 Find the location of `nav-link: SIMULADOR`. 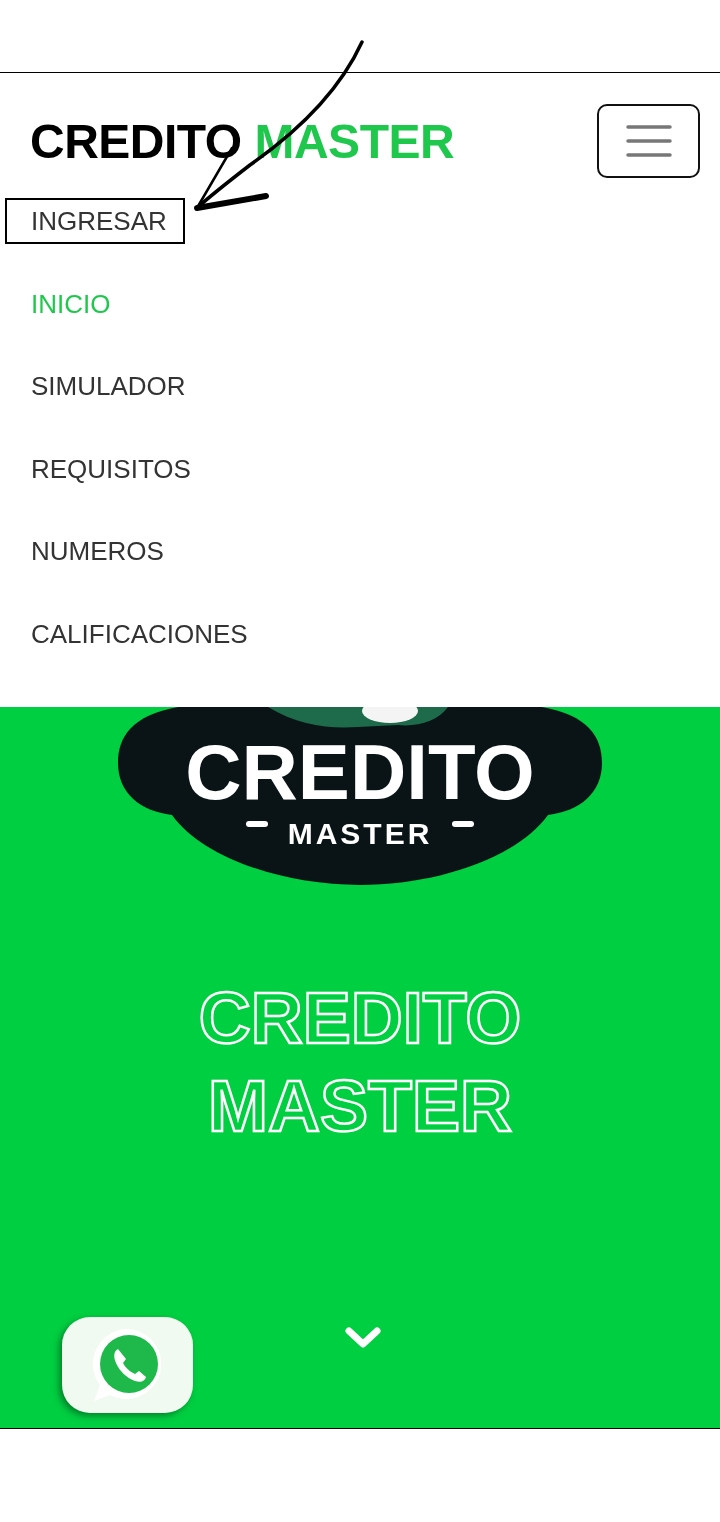

nav-link: SIMULADOR is located at coordinates (104, 386).